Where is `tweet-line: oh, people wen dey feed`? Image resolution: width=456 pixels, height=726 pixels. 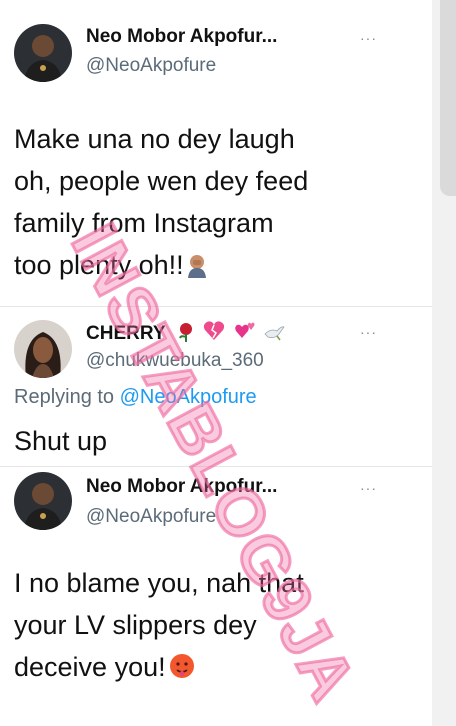 tweet-line: oh, people wen dey feed is located at coordinates (161, 181).